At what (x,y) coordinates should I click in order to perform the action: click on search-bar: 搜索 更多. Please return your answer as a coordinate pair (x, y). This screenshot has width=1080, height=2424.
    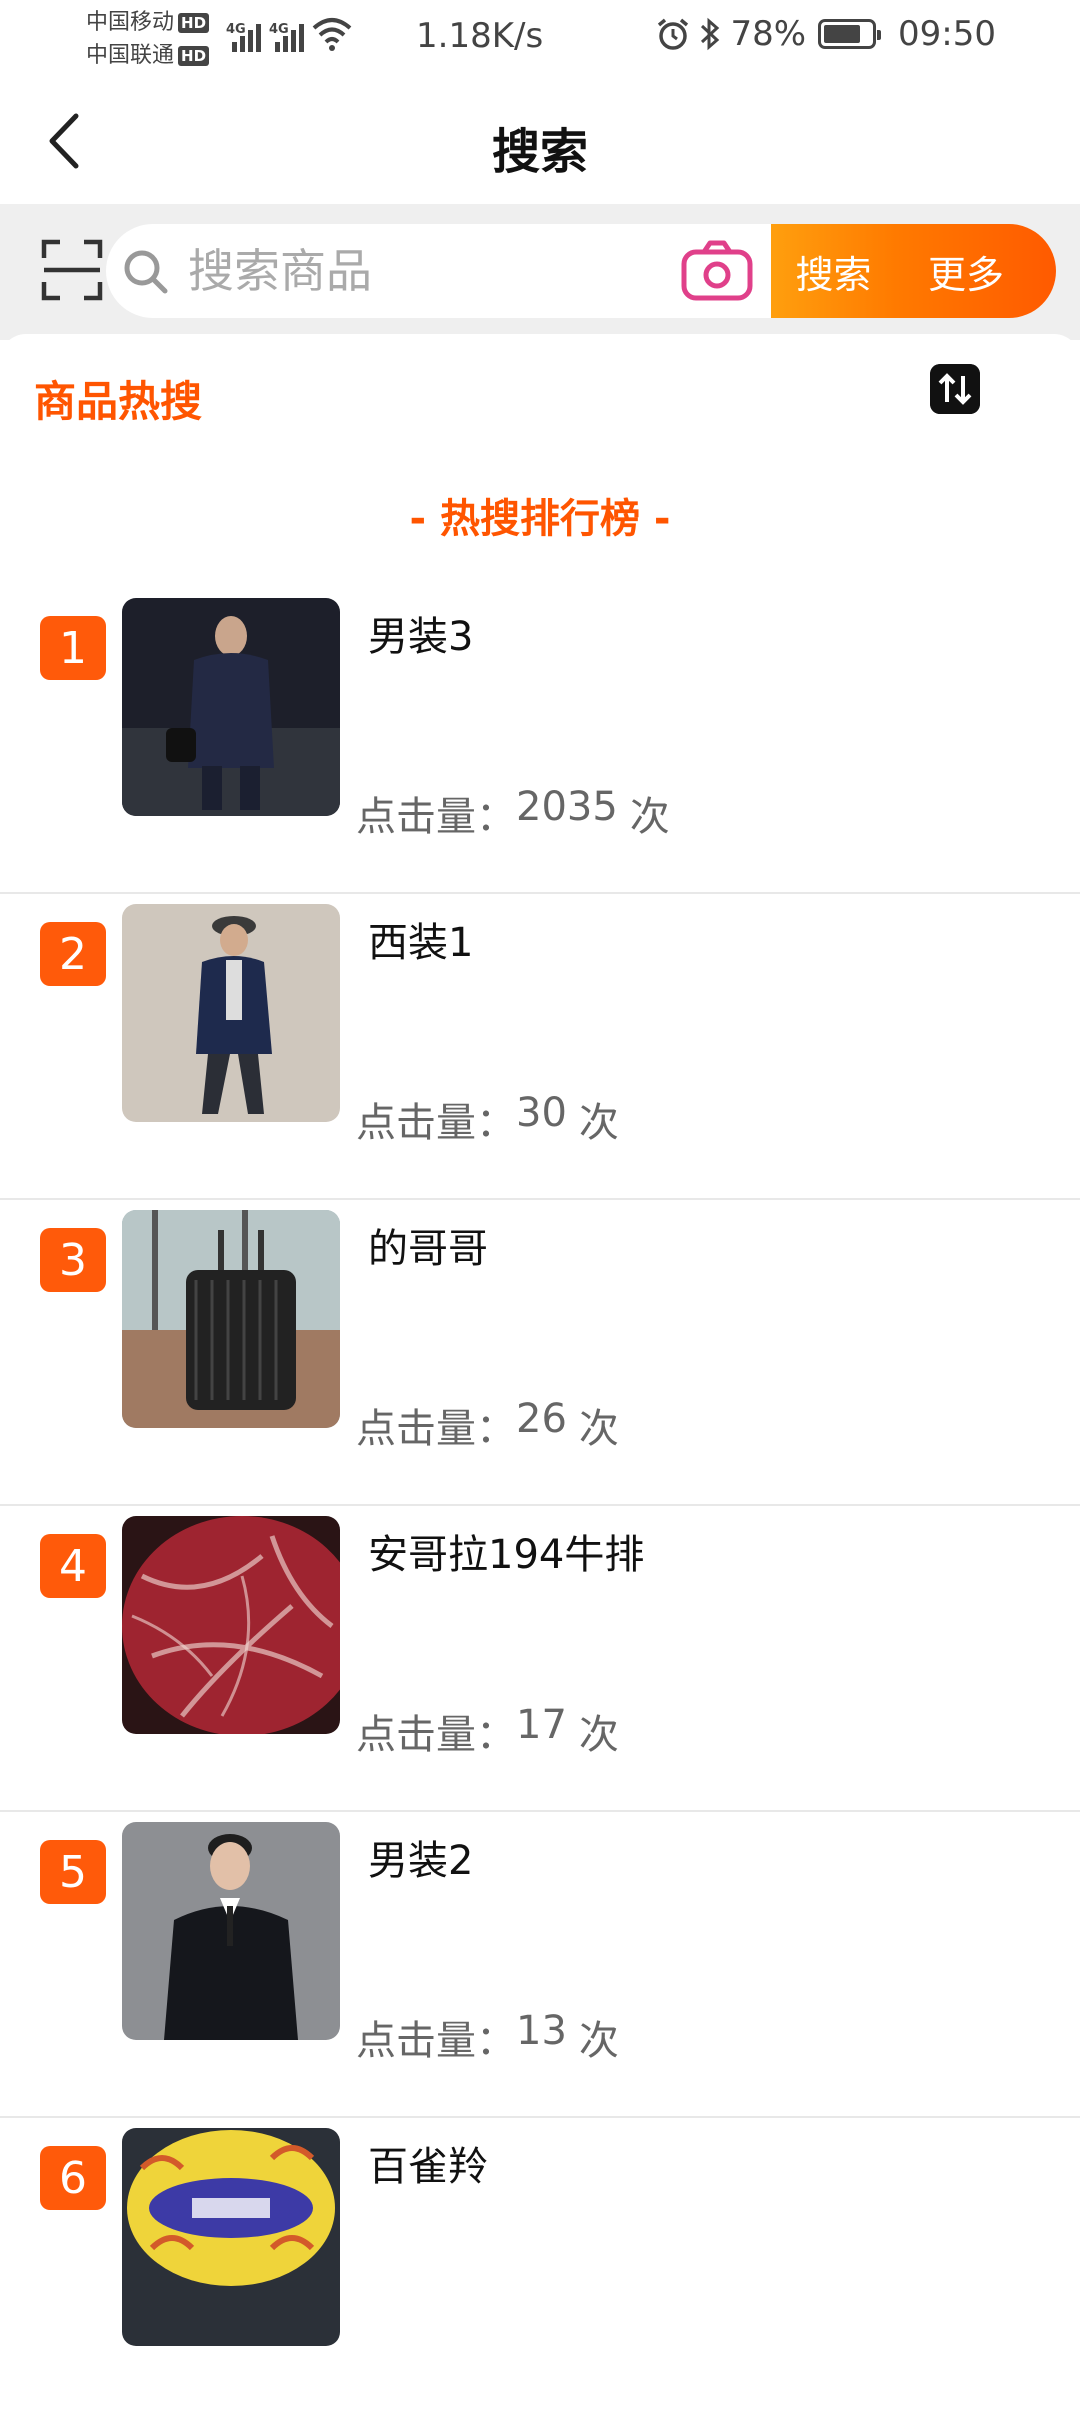
    Looking at the image, I should click on (540, 272).